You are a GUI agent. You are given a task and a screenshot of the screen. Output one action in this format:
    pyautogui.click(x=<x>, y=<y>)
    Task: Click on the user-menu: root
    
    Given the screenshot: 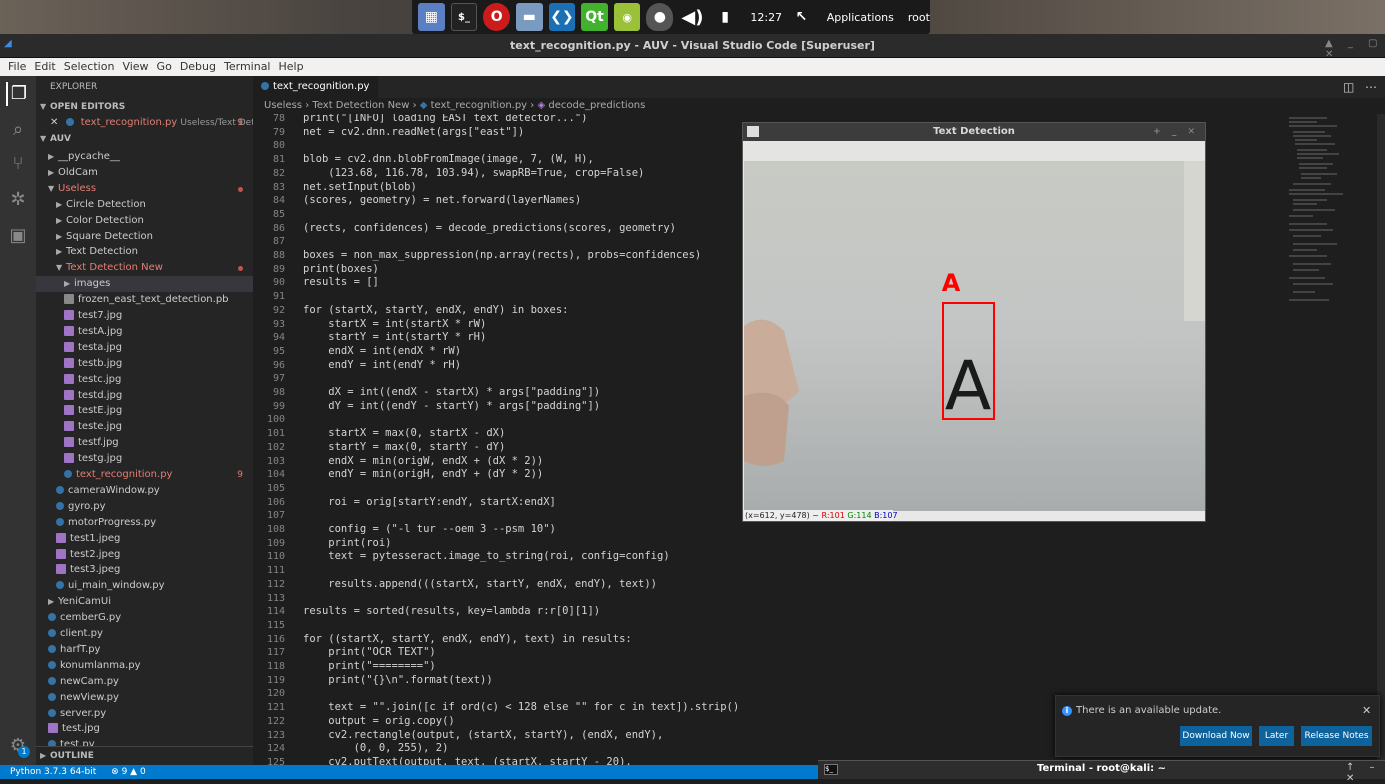 What is the action you would take?
    pyautogui.click(x=919, y=17)
    